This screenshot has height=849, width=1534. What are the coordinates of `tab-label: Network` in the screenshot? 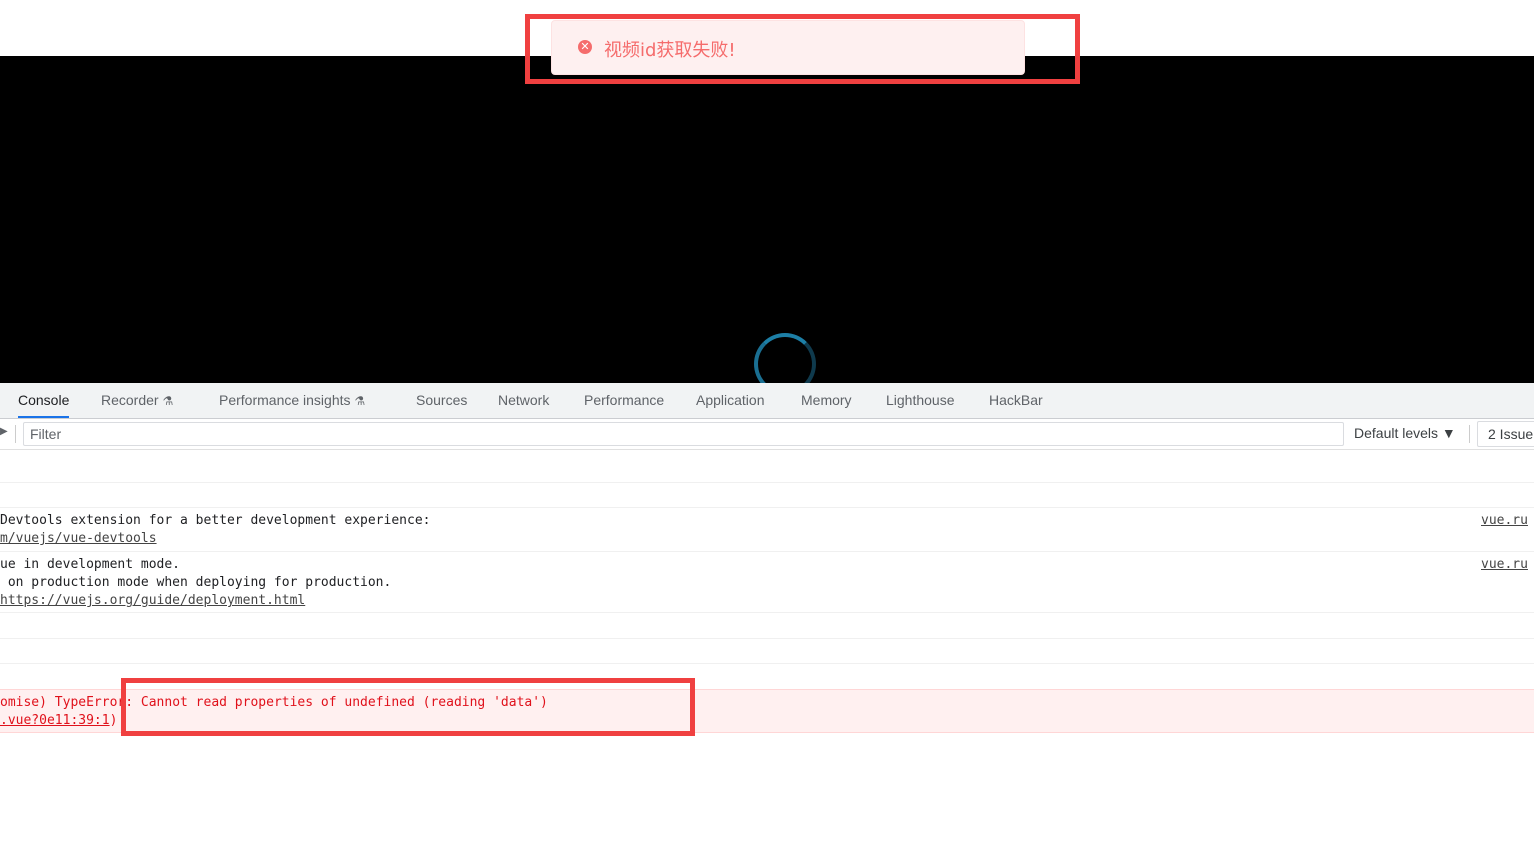 It's located at (524, 400).